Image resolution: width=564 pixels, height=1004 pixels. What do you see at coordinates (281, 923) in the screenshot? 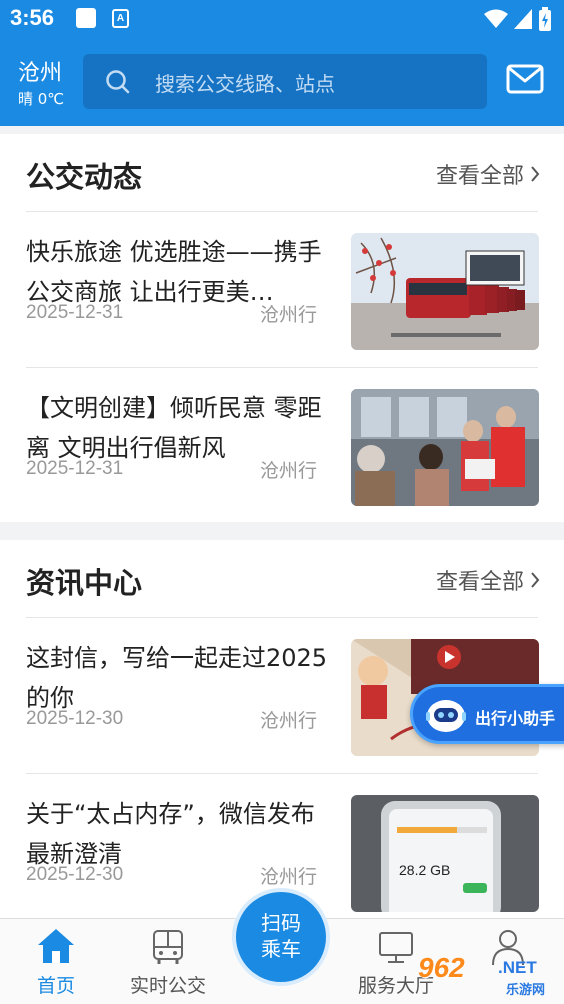
I see `scan-label-line1: 扫码` at bounding box center [281, 923].